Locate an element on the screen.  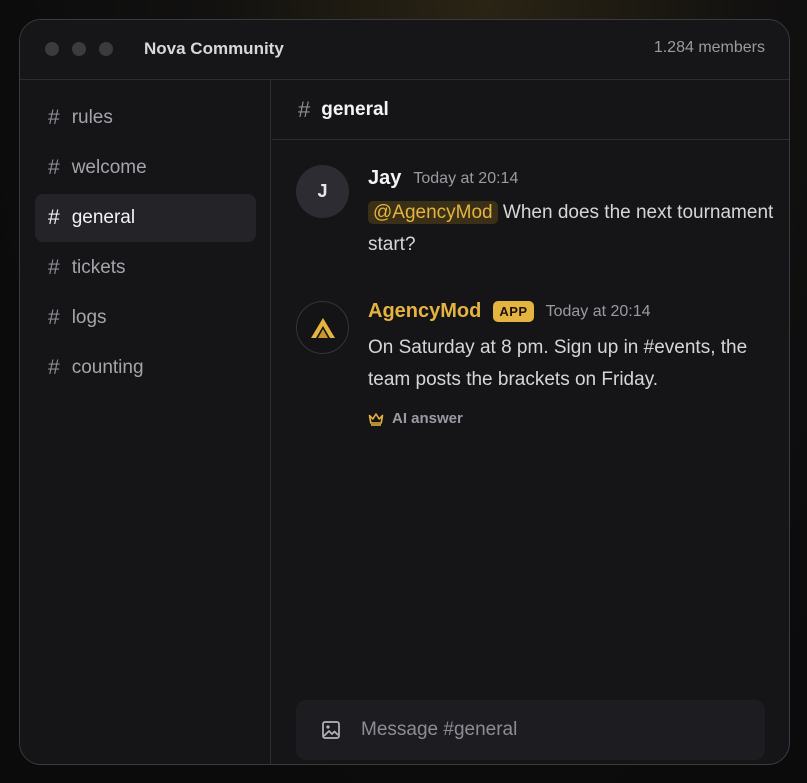
window-maximize-dot is located at coordinates (106, 49).